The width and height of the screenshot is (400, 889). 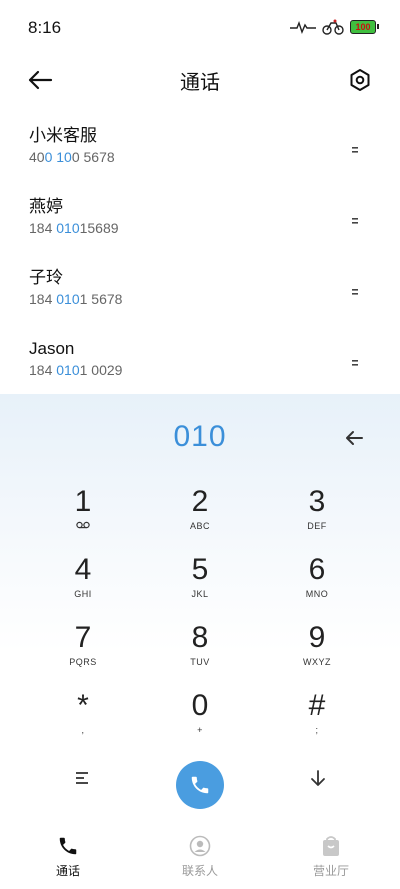 I want to click on key-digit: 3, so click(x=317, y=501).